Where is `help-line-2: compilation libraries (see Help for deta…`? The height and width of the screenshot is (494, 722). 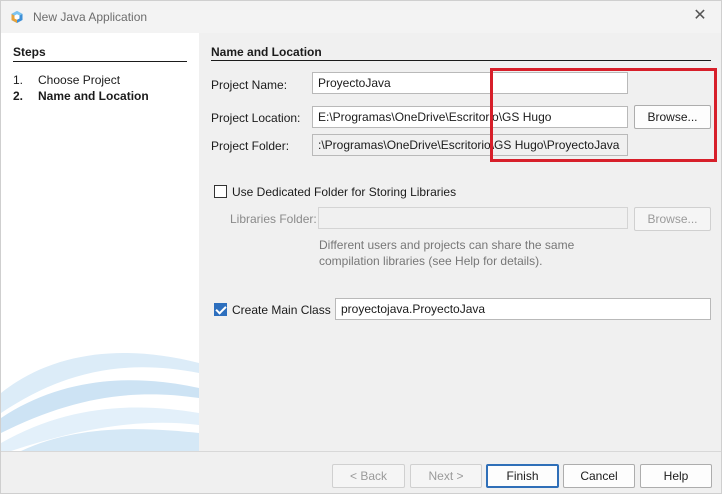
help-line-2: compilation libraries (see Help for deta… is located at coordinates (431, 261).